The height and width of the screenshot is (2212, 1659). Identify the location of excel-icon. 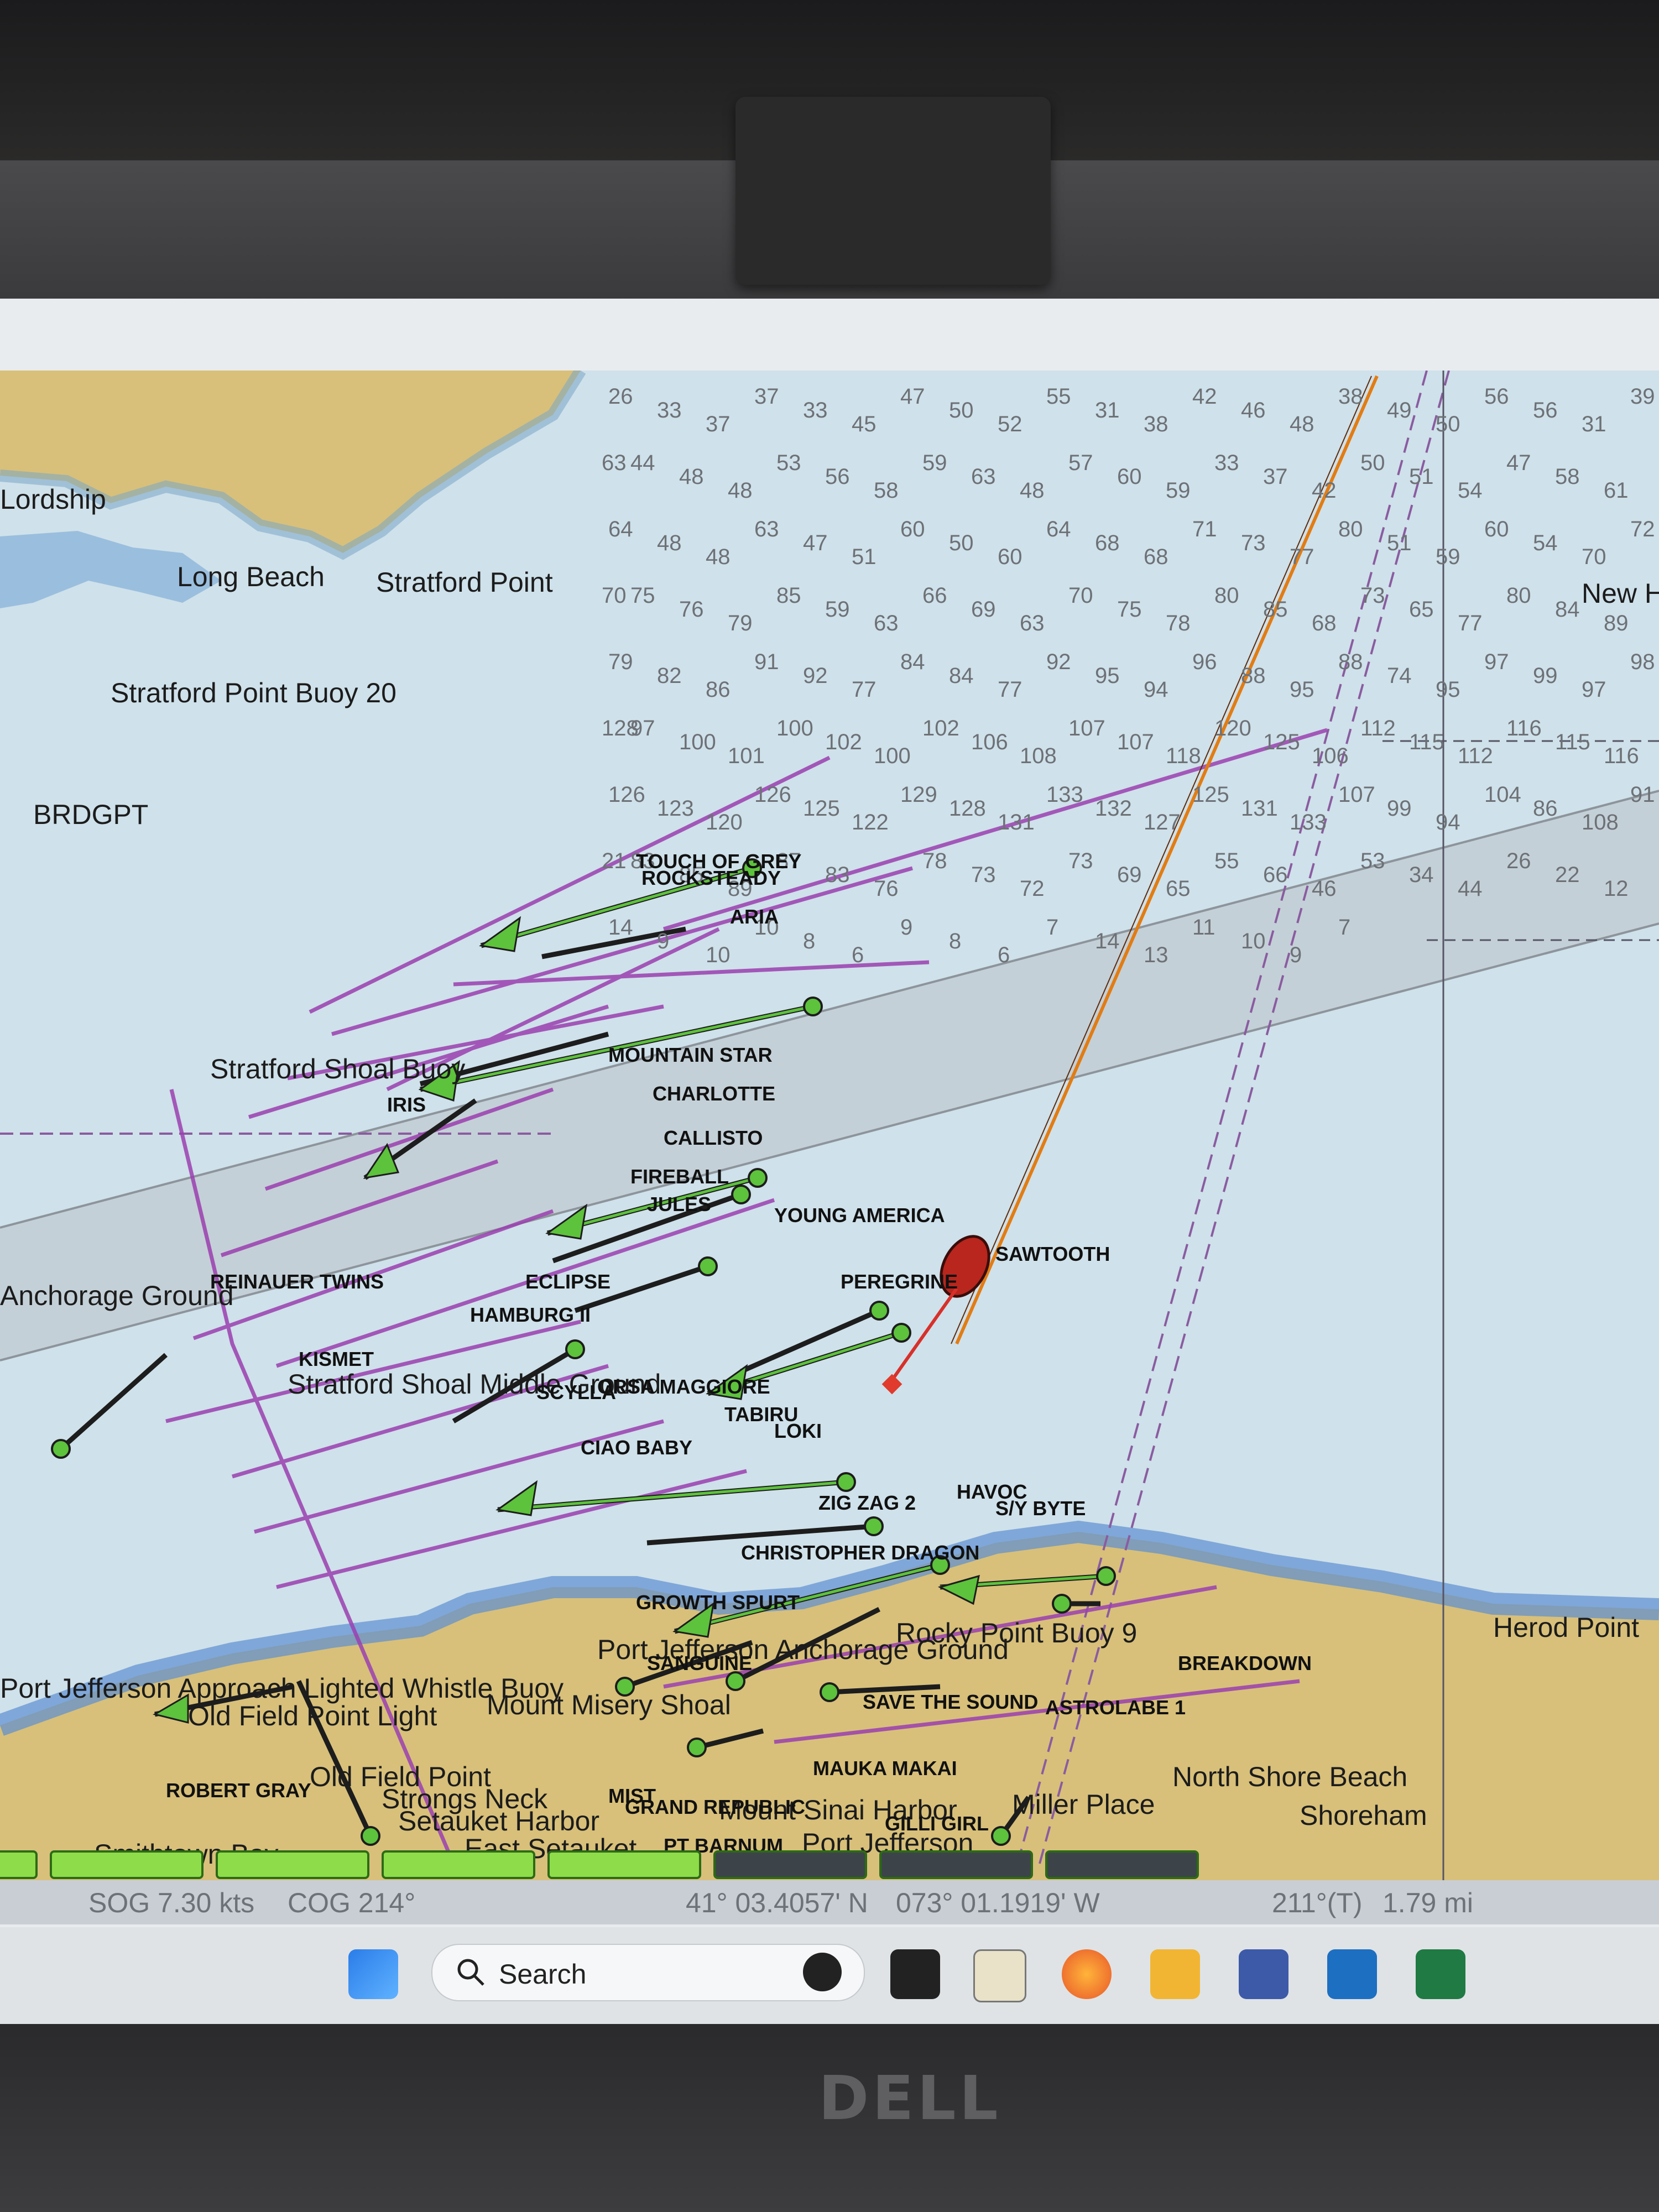
(1441, 1974).